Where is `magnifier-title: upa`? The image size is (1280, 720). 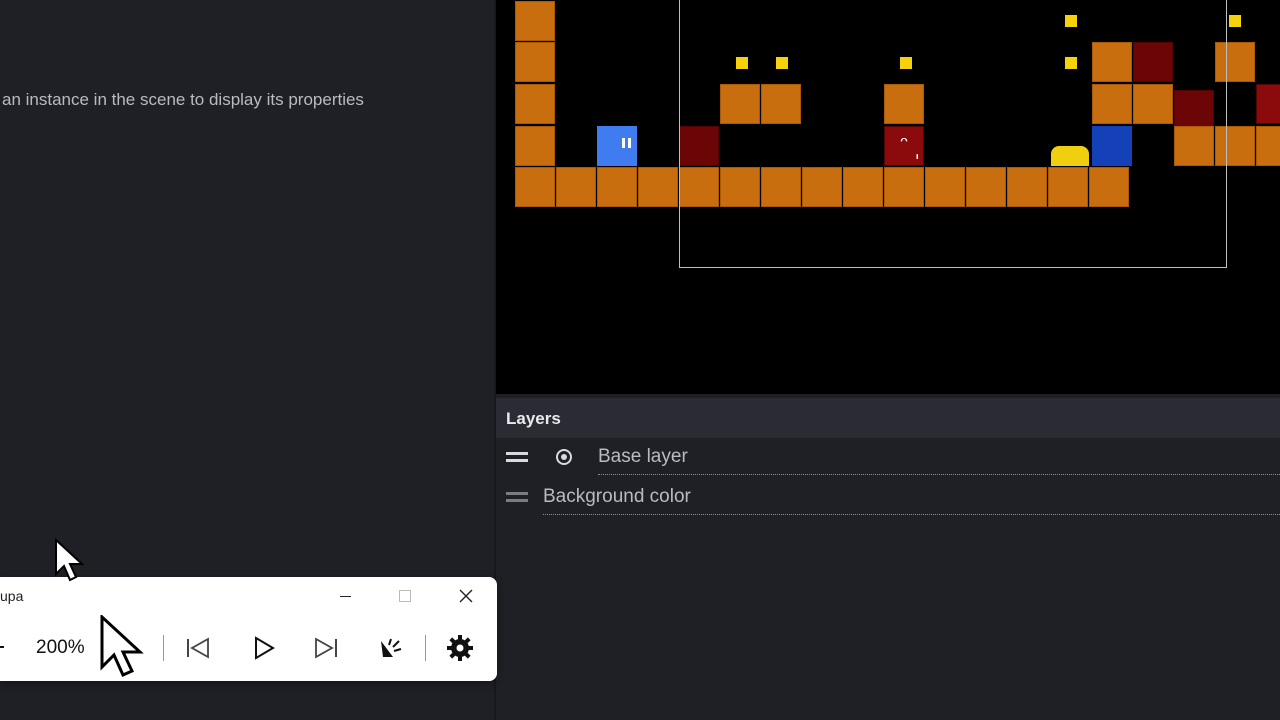 magnifier-title: upa is located at coordinates (12, 596).